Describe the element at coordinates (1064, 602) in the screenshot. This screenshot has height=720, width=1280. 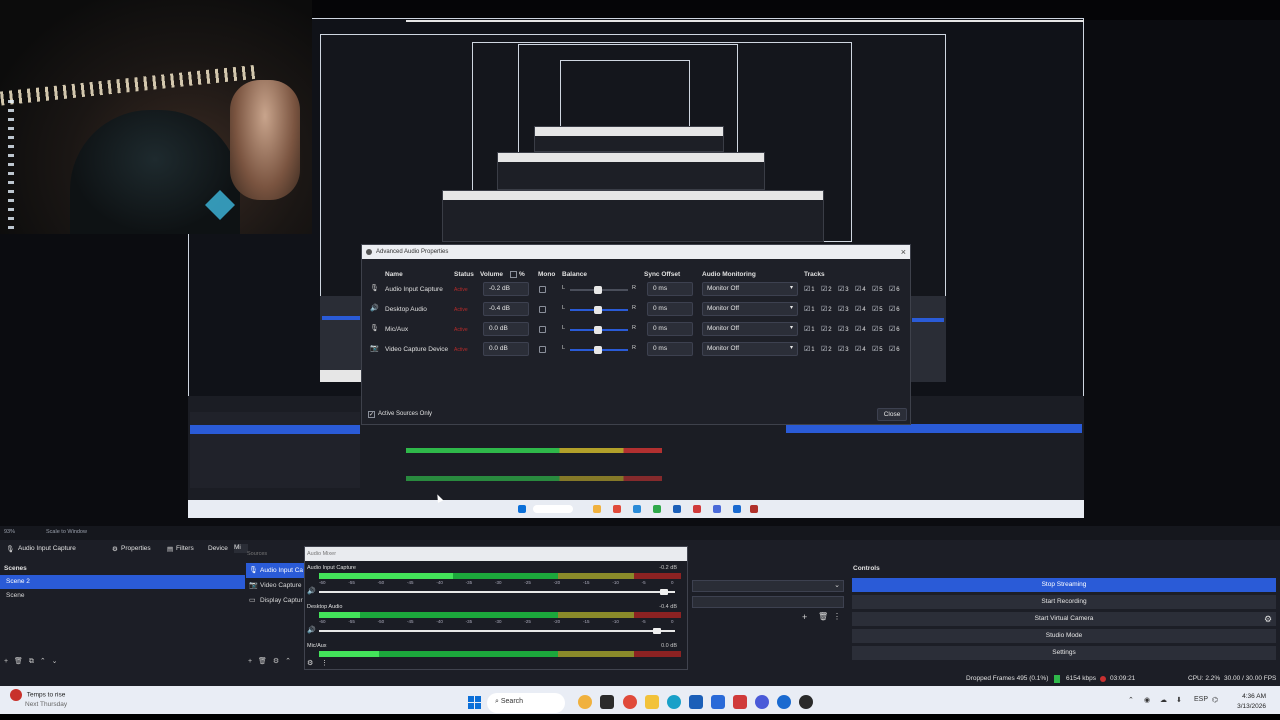
I see `control-button: Start Recording` at that location.